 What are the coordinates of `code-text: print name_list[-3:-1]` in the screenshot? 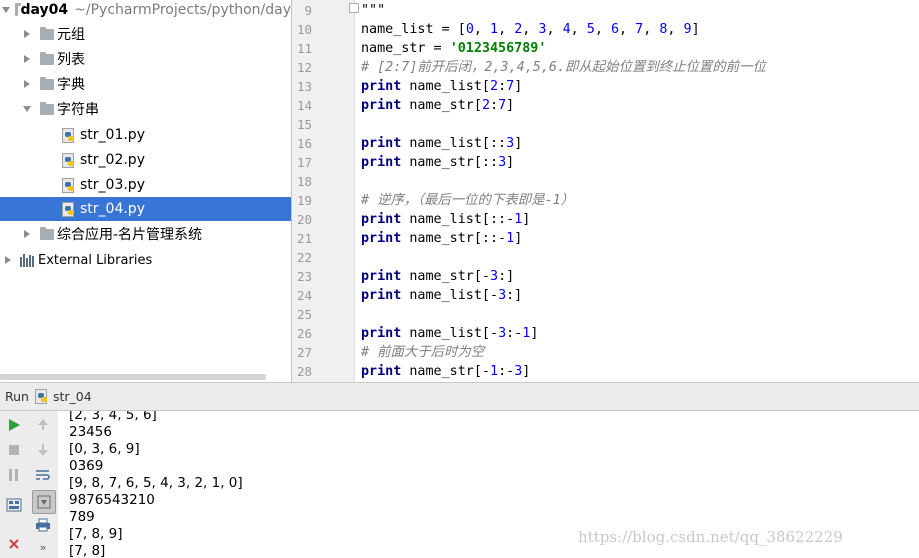 It's located at (450, 333).